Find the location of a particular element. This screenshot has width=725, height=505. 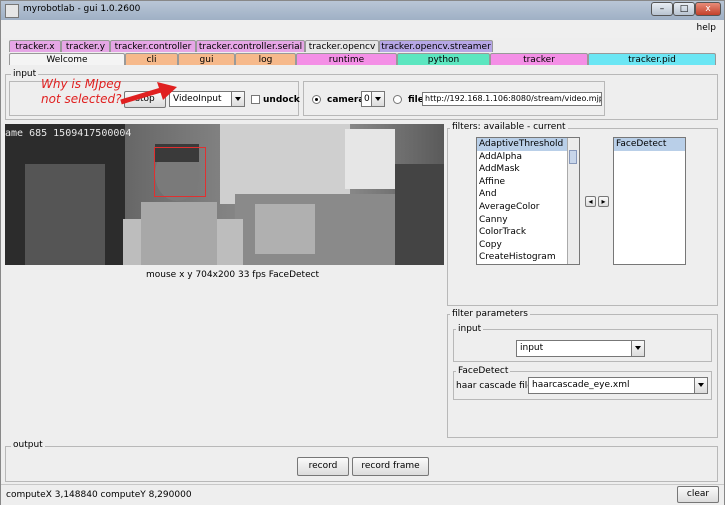

facedetect-label: FaceDetect is located at coordinates (483, 371).